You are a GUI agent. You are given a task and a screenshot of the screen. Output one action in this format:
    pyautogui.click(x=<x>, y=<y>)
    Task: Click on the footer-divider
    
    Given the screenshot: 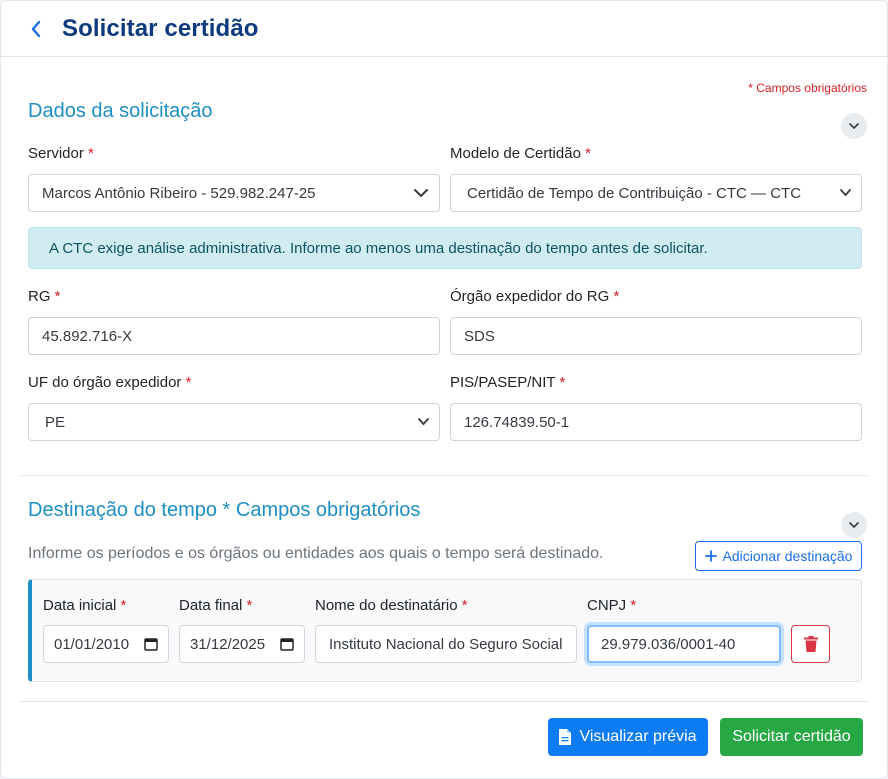 What is the action you would take?
    pyautogui.click(x=444, y=701)
    